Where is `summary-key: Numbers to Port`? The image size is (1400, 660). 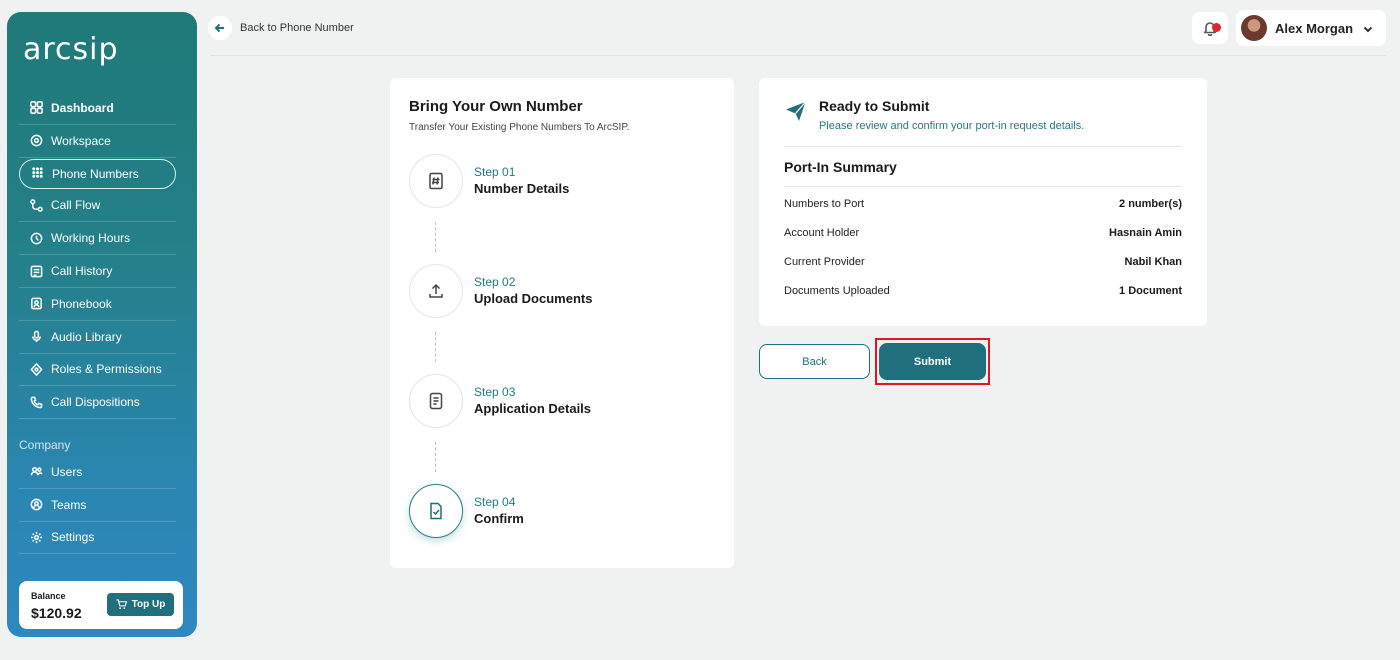
summary-key: Numbers to Port is located at coordinates (824, 204).